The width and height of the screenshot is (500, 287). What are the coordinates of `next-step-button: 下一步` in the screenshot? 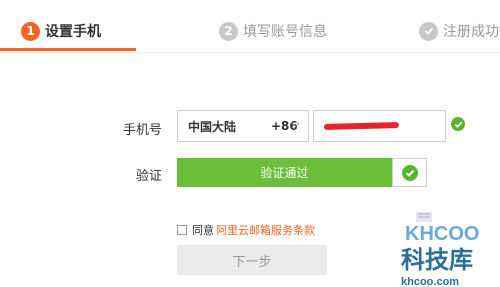 It's located at (252, 260).